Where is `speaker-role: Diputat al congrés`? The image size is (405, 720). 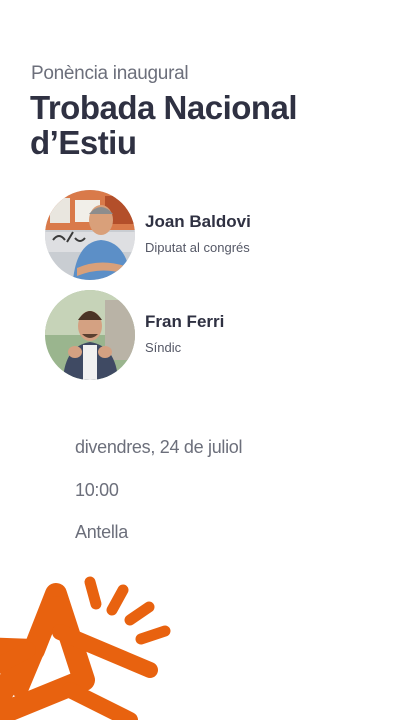
speaker-role: Diputat al congrés is located at coordinates (197, 247).